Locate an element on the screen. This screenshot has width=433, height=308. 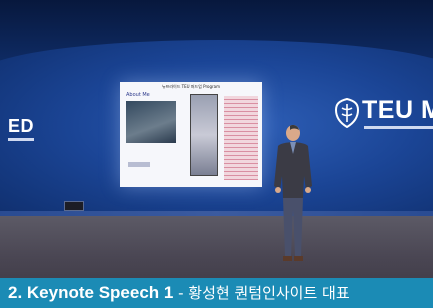
presentation-slide: 뉴프라이드 TEU 퍼드업 Program About Me is located at coordinates (191, 134).